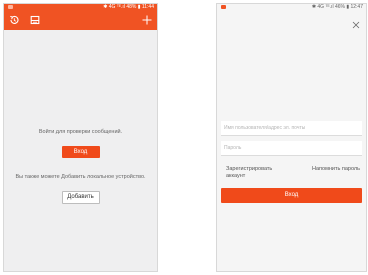  Describe the element at coordinates (14, 20) in the screenshot. I see `history-icon` at that location.